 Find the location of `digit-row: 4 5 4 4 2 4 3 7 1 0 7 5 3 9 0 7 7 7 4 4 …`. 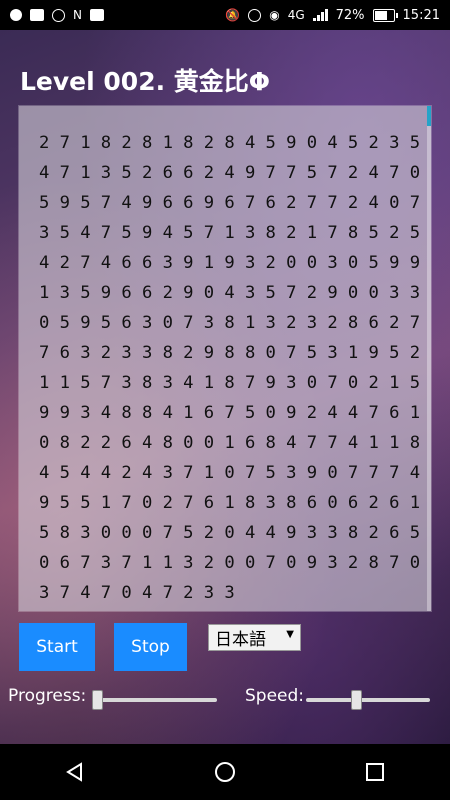

digit-row: 4 5 4 4 2 4 3 7 1 0 7 5 3 9 0 7 7 7 4 4 … is located at coordinates (235, 473).